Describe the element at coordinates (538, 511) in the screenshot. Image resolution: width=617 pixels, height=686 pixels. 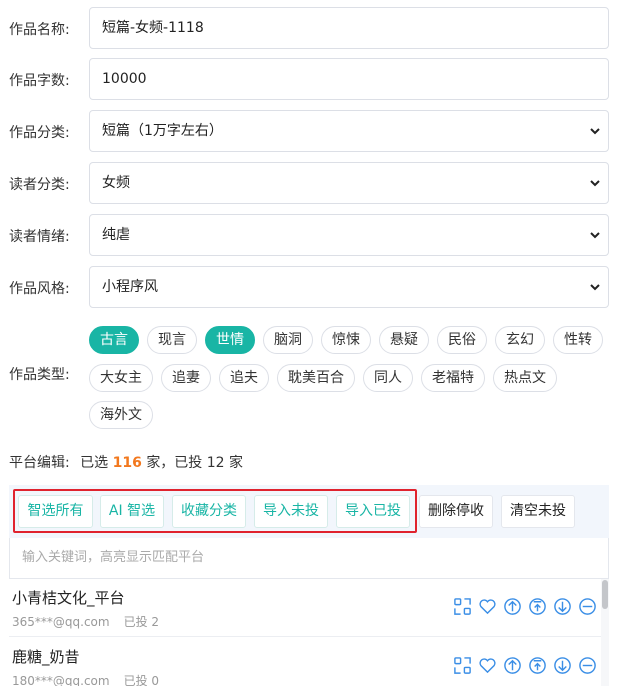
I see `clear-unsubmitted-button: 清空未投` at that location.